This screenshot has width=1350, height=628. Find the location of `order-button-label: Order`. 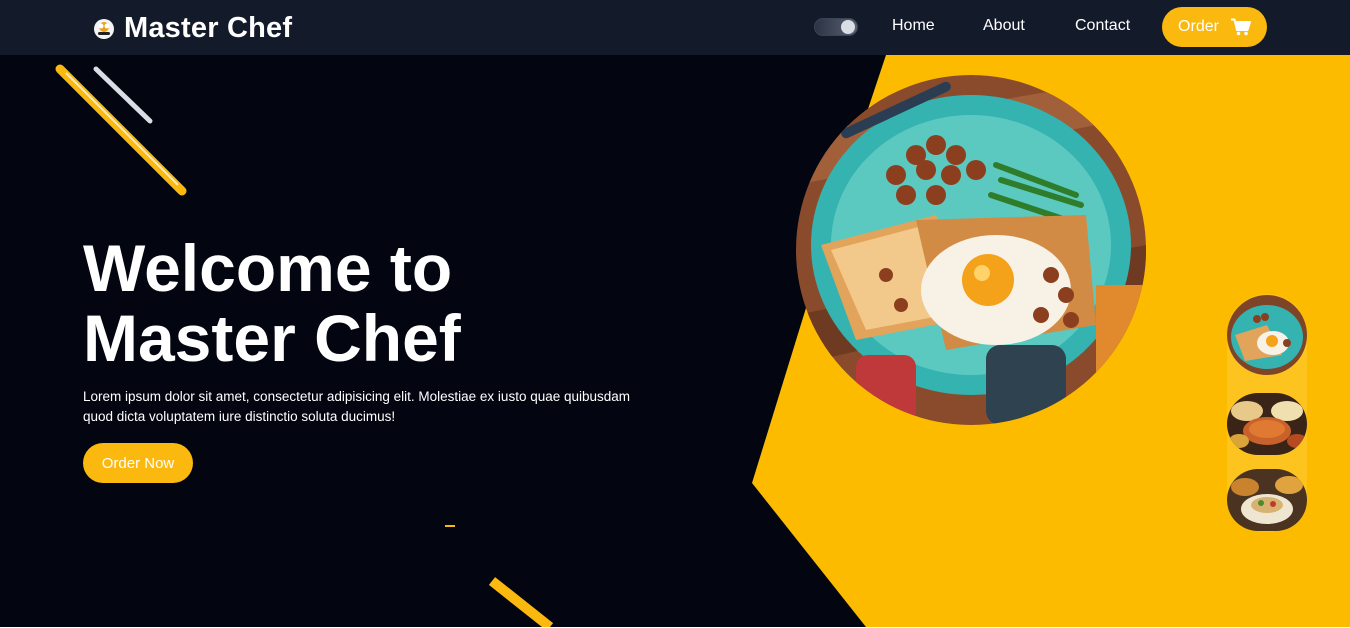

order-button-label: Order is located at coordinates (1198, 26).